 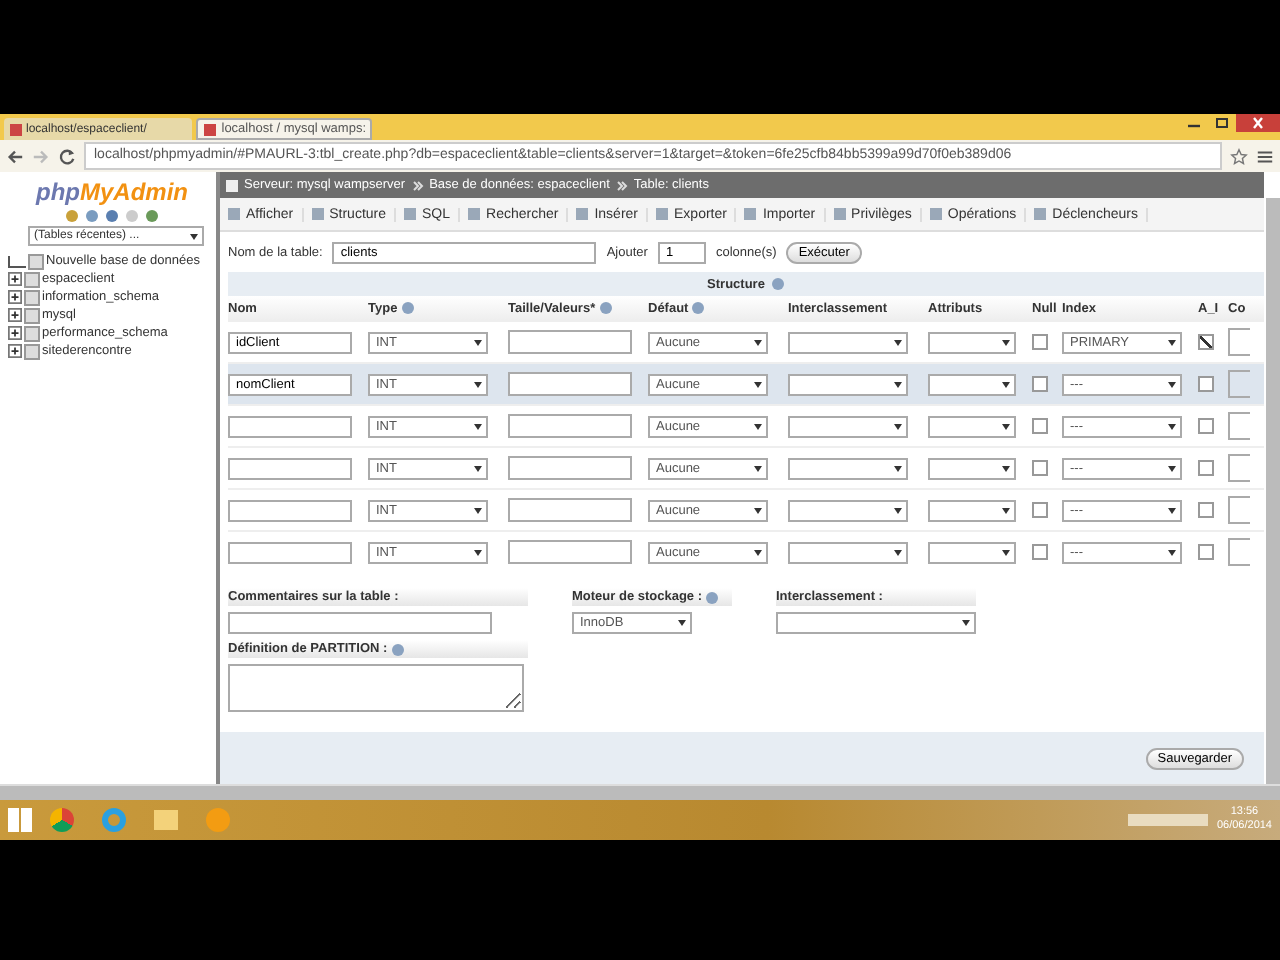 I want to click on reload-icon, so click(x=67, y=156).